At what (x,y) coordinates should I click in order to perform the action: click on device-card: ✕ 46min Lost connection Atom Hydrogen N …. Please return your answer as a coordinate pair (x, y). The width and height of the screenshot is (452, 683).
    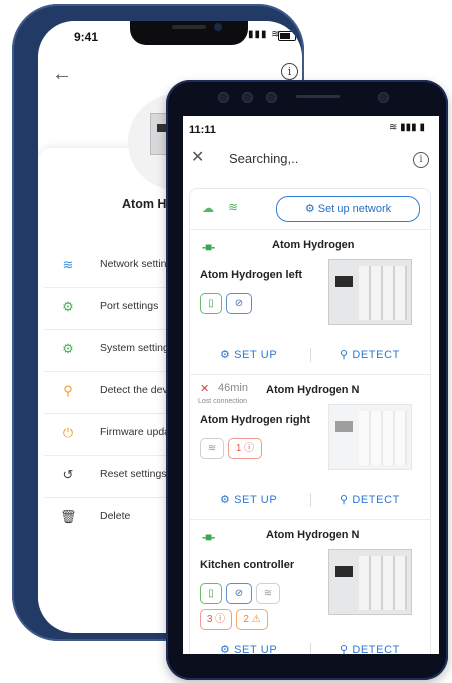
    Looking at the image, I should click on (310, 447).